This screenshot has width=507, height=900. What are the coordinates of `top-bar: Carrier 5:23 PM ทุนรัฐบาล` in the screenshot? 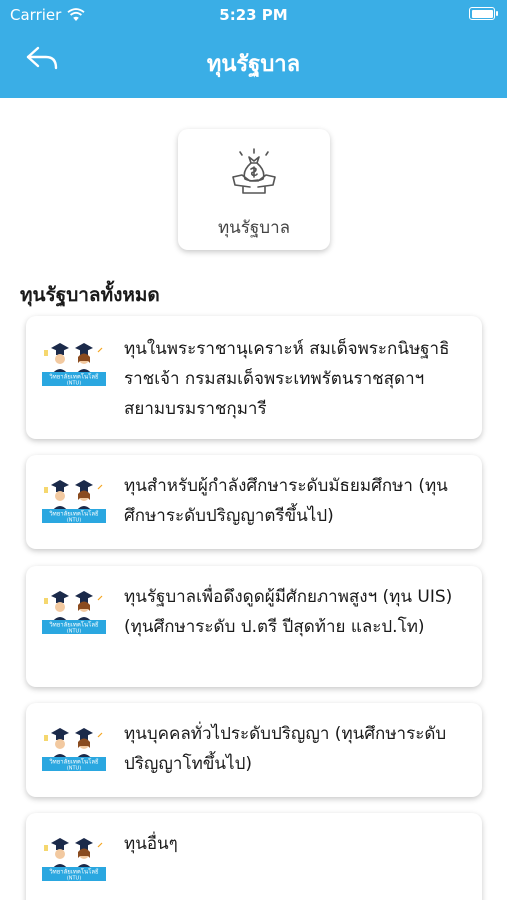 It's located at (253, 49).